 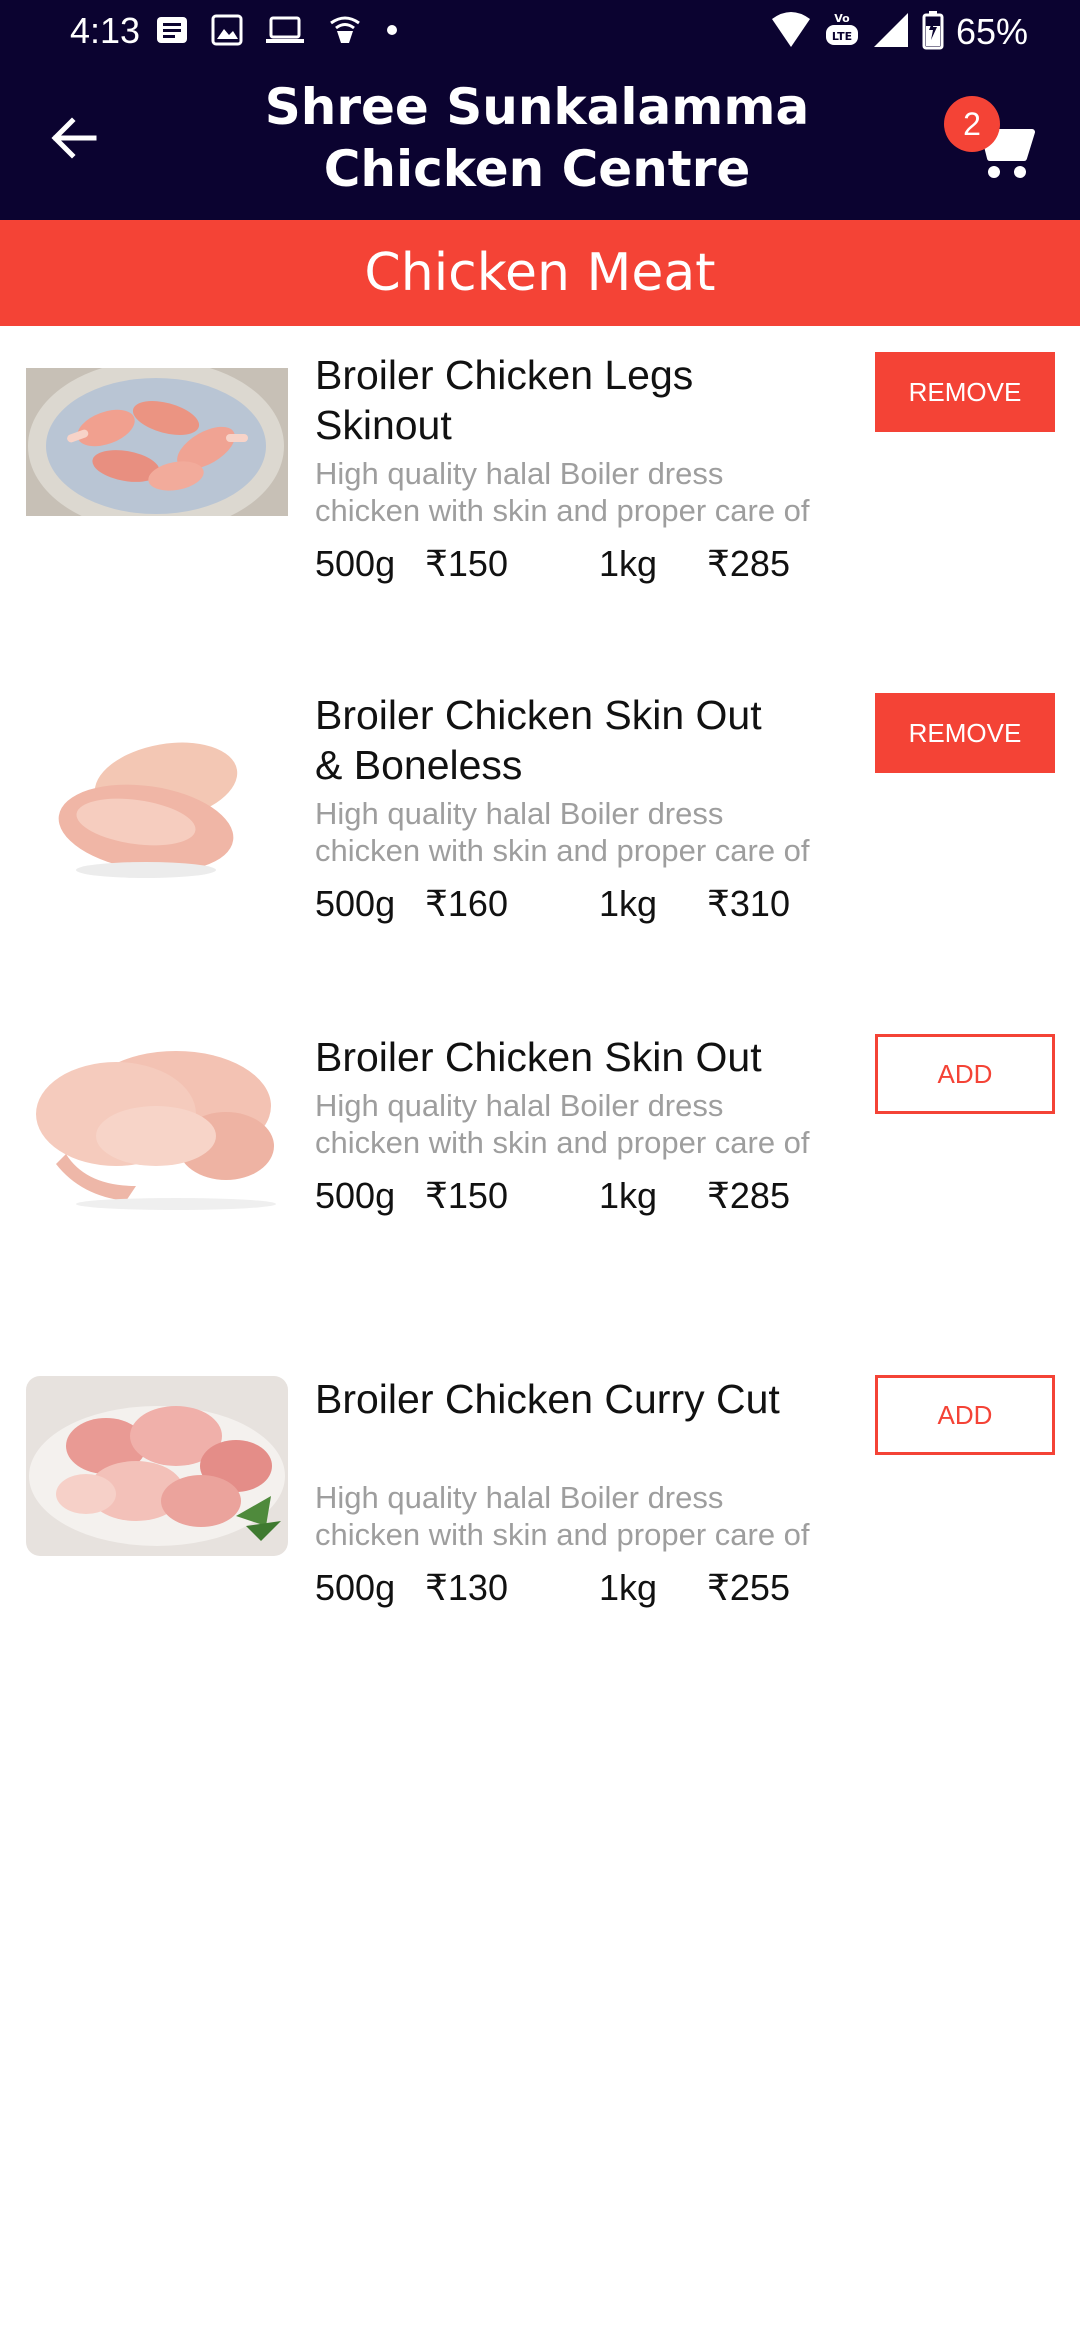 What do you see at coordinates (748, 903) in the screenshot?
I see `price-1kg: ₹310` at bounding box center [748, 903].